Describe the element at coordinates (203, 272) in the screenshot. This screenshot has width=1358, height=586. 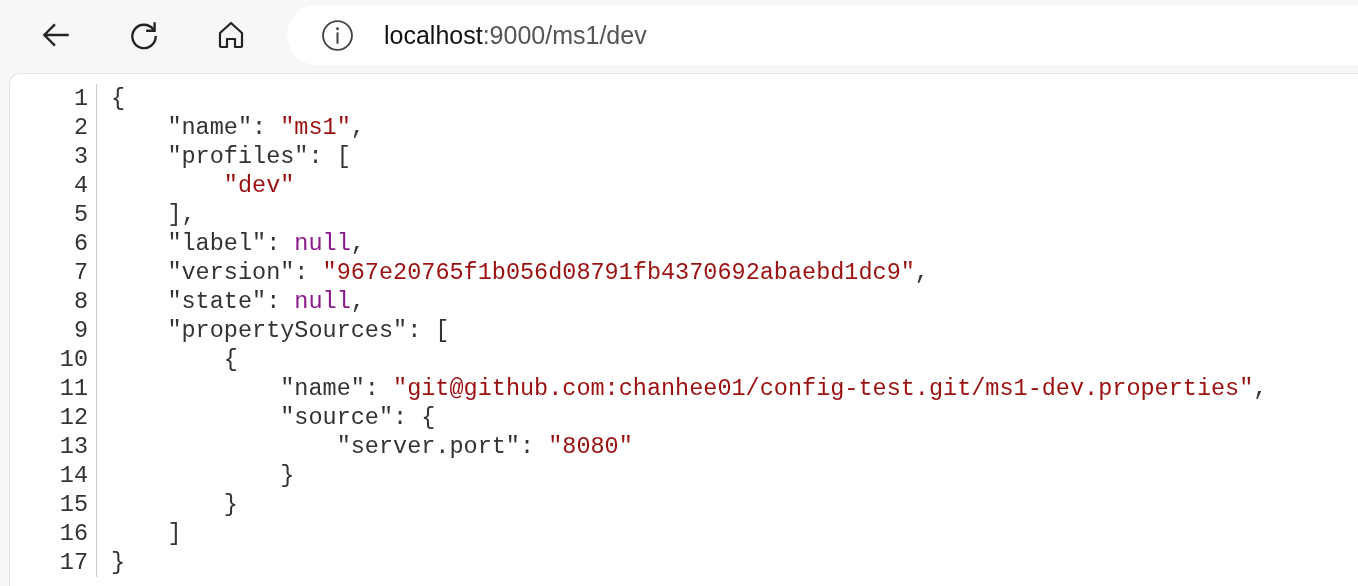
I see `json-key: "version"` at that location.